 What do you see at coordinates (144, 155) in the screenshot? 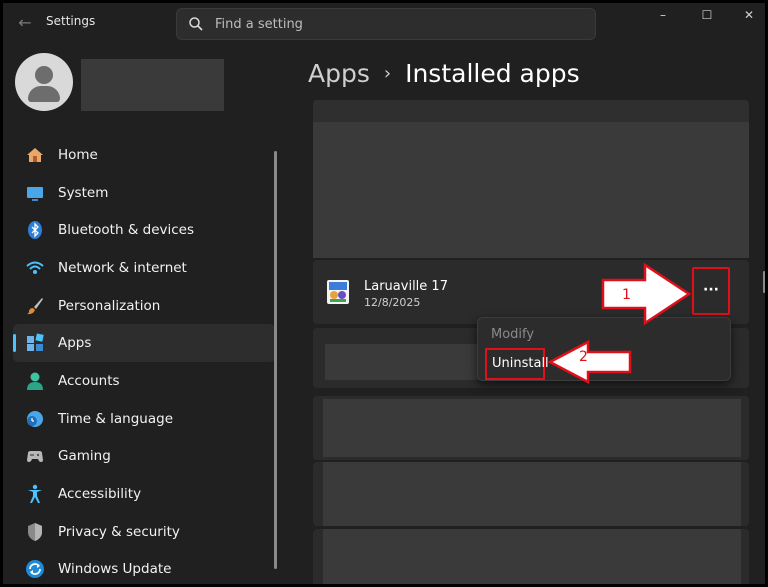
I see `sidebar-item-home: Home` at bounding box center [144, 155].